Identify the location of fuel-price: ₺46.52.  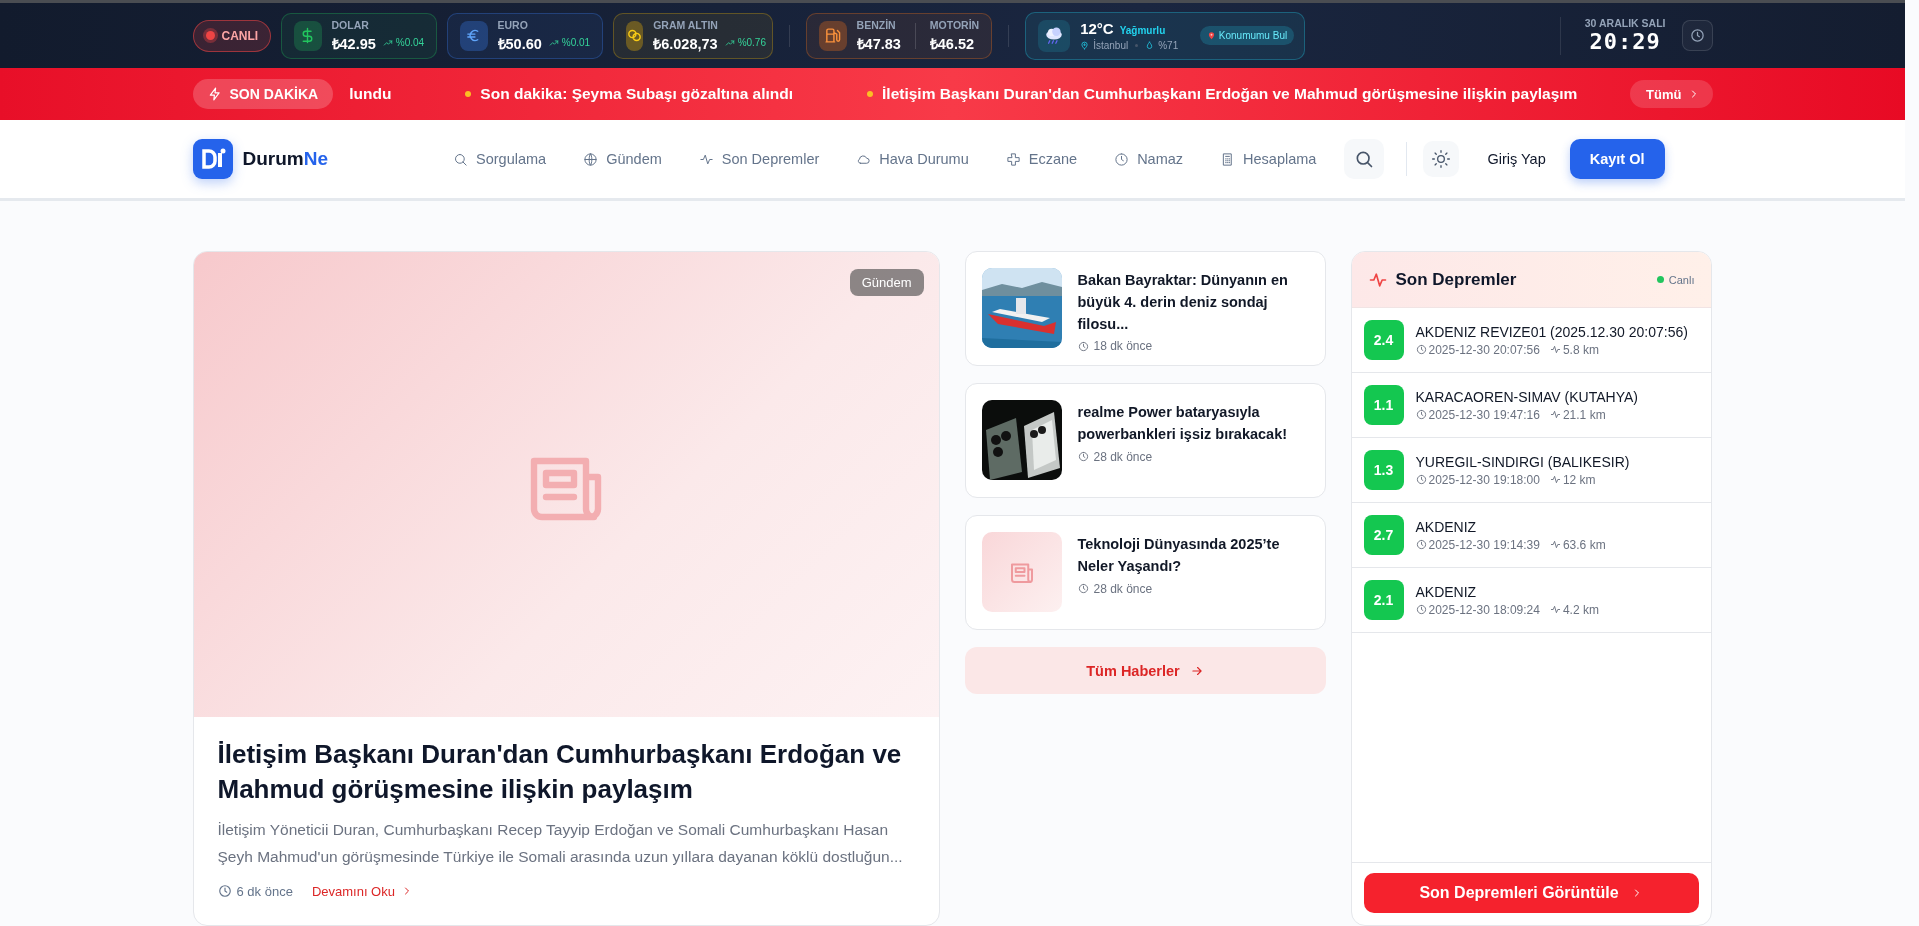
(952, 43).